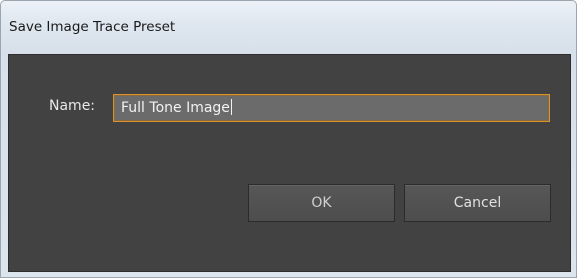 The width and height of the screenshot is (577, 278). What do you see at coordinates (175, 108) in the screenshot?
I see `name-input-value: Full Tone Image` at bounding box center [175, 108].